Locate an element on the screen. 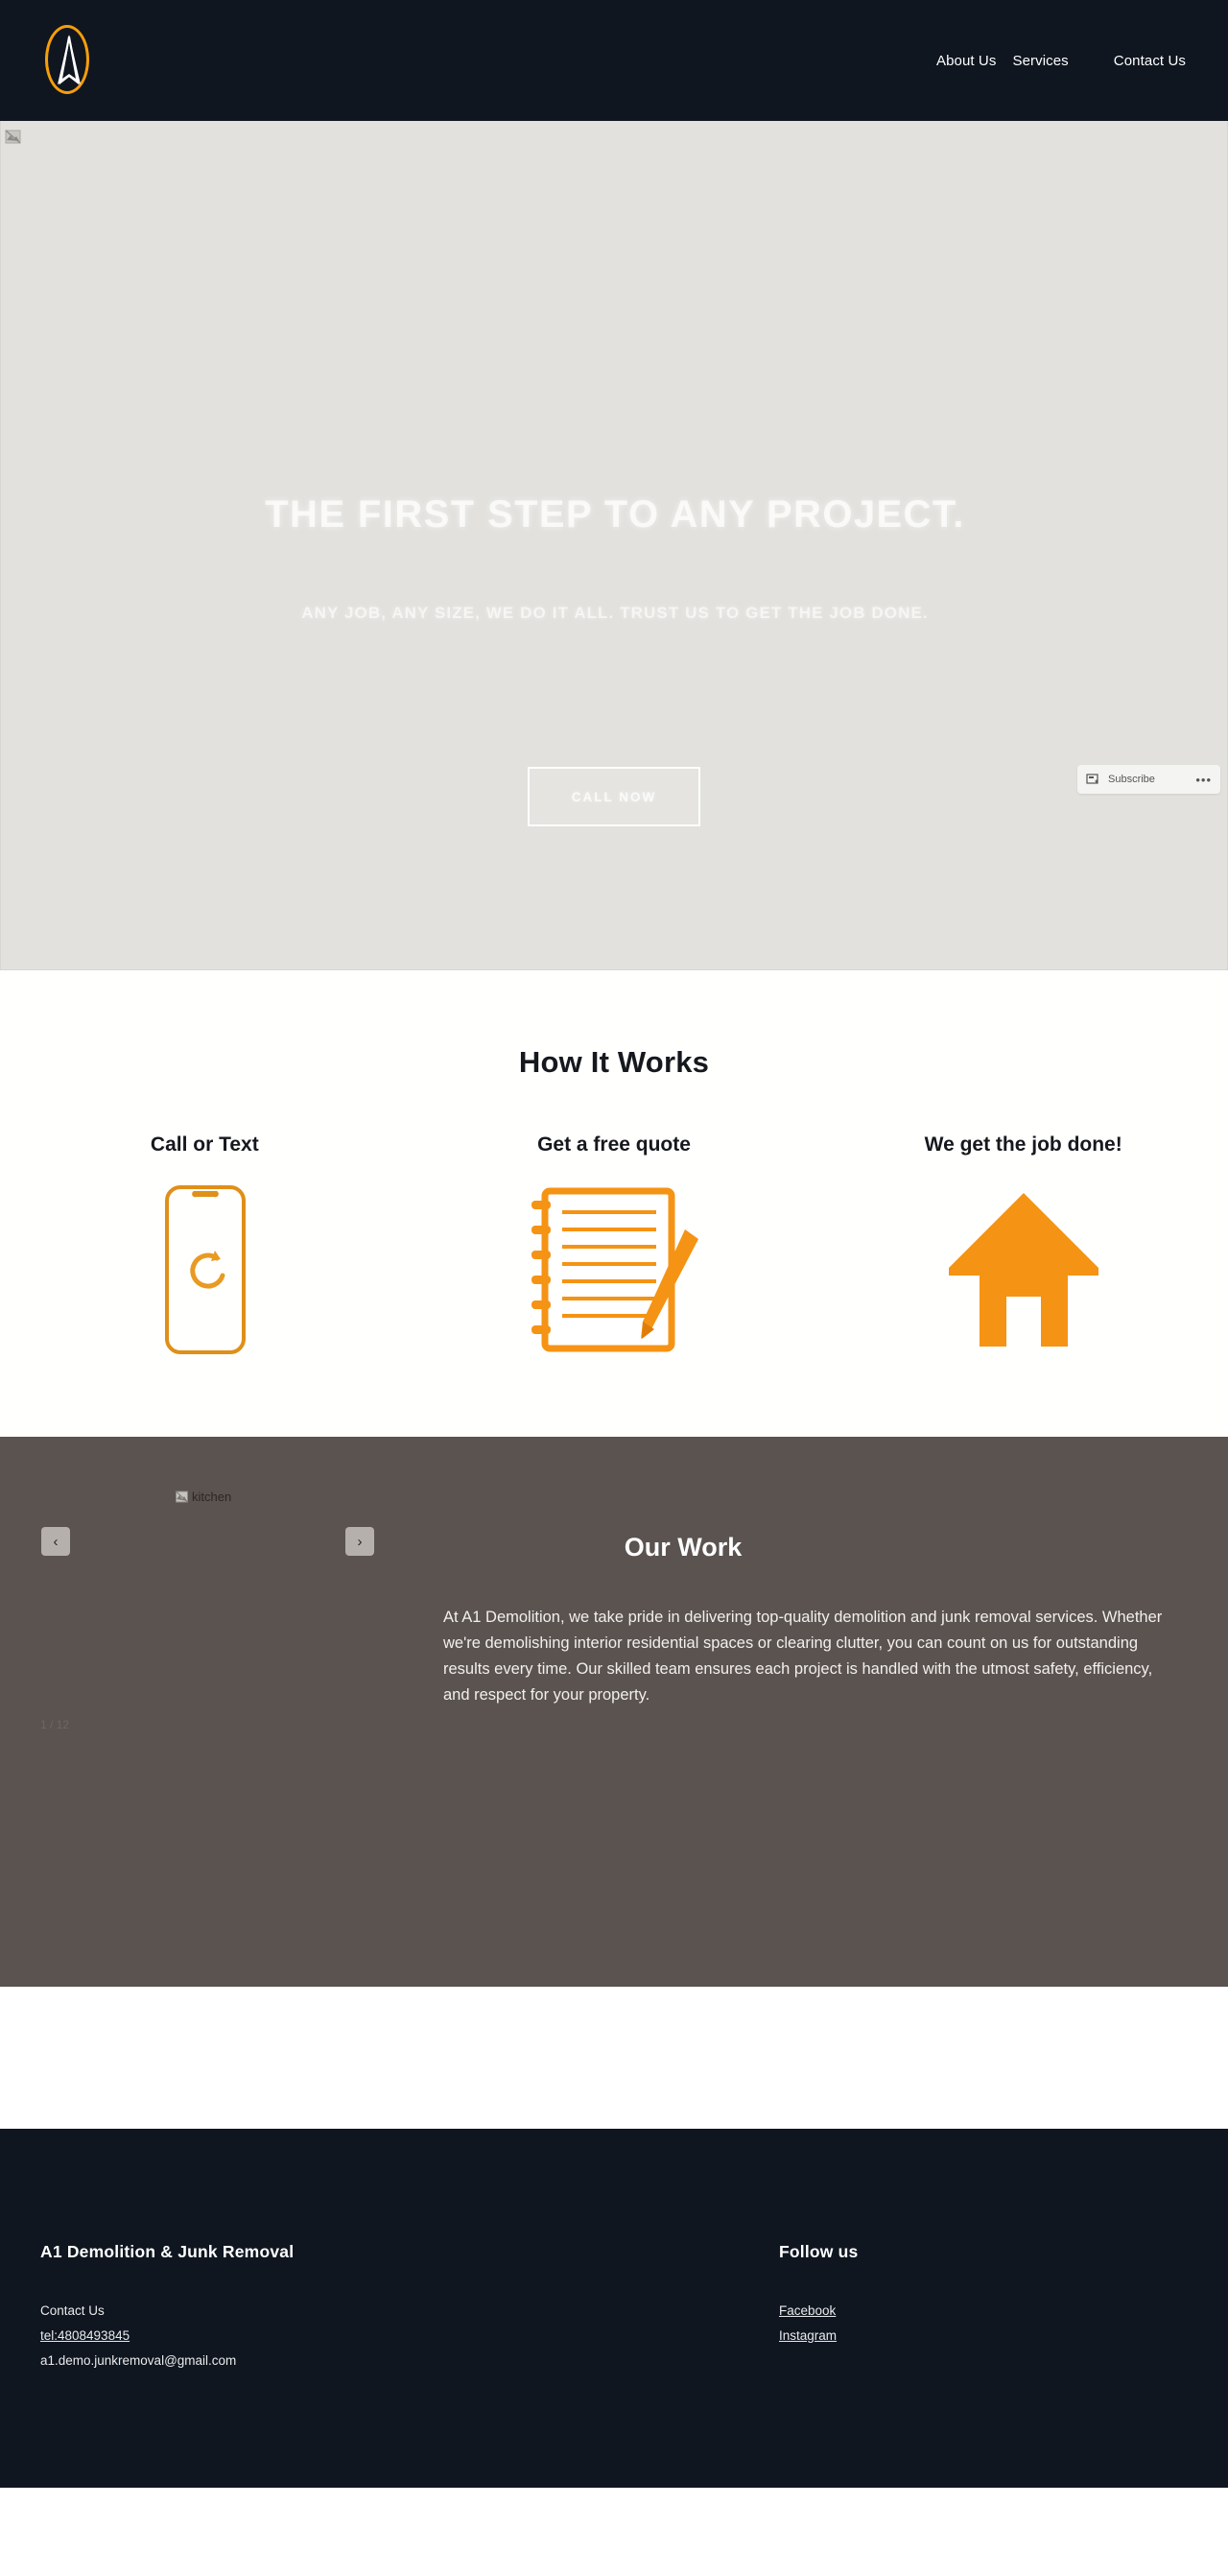 Image resolution: width=1228 pixels, height=2576 pixels. site-header: About Us Services Contact Us is located at coordinates (614, 60).